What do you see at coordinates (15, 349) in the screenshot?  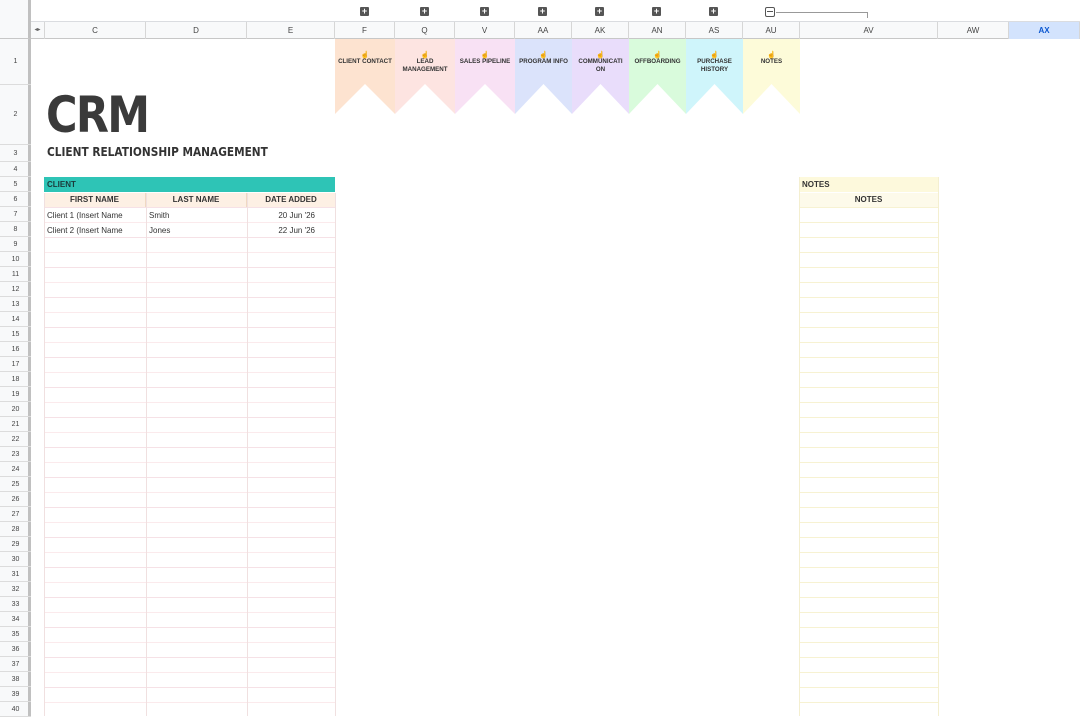 I see `row-header: 16` at bounding box center [15, 349].